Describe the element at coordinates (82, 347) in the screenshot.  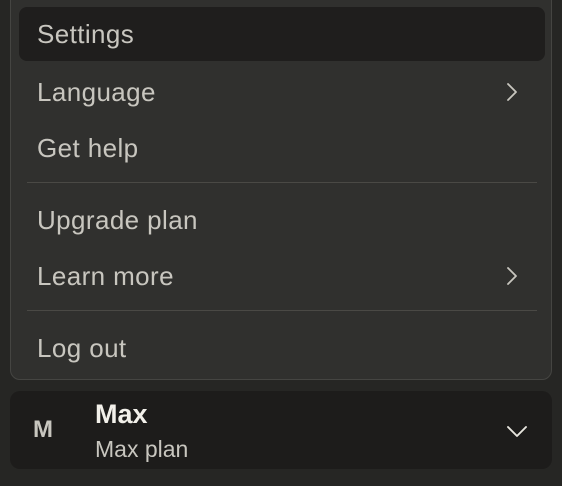
I see `menu-item-label: Log out` at that location.